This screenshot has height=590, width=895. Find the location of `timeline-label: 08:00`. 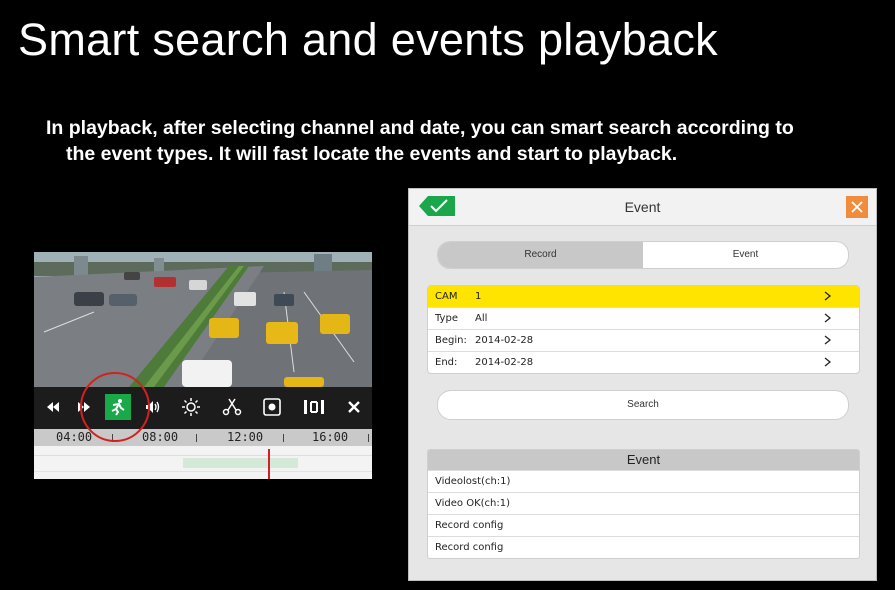

timeline-label: 08:00 is located at coordinates (160, 437).